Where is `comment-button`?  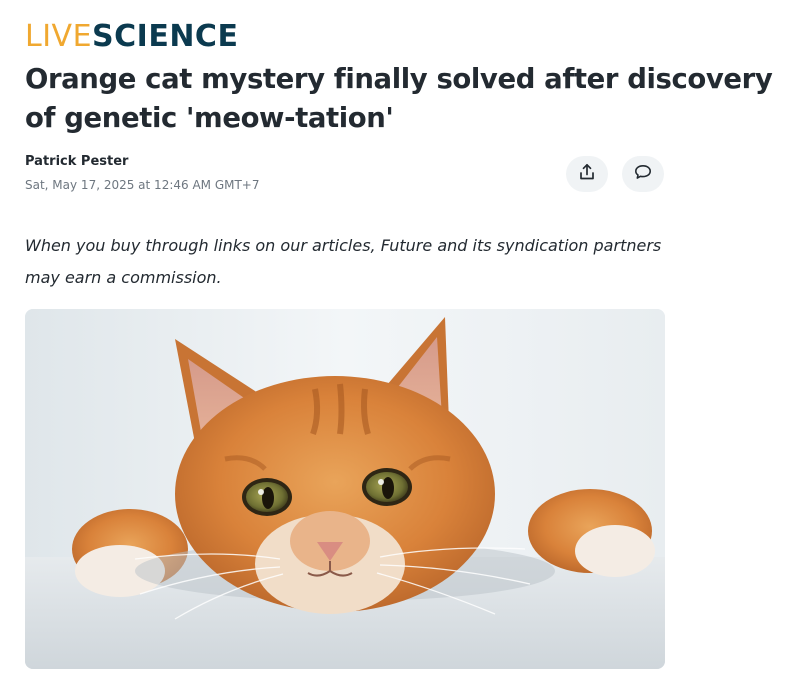
comment-button is located at coordinates (643, 174).